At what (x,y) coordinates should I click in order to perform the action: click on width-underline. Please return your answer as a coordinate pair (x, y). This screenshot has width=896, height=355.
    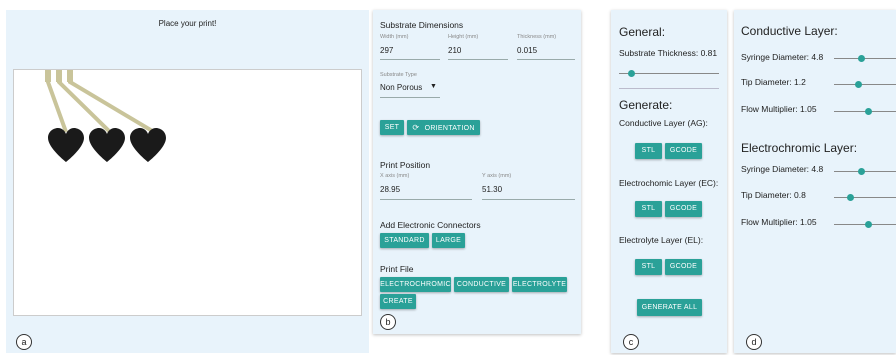
    Looking at the image, I should click on (410, 59).